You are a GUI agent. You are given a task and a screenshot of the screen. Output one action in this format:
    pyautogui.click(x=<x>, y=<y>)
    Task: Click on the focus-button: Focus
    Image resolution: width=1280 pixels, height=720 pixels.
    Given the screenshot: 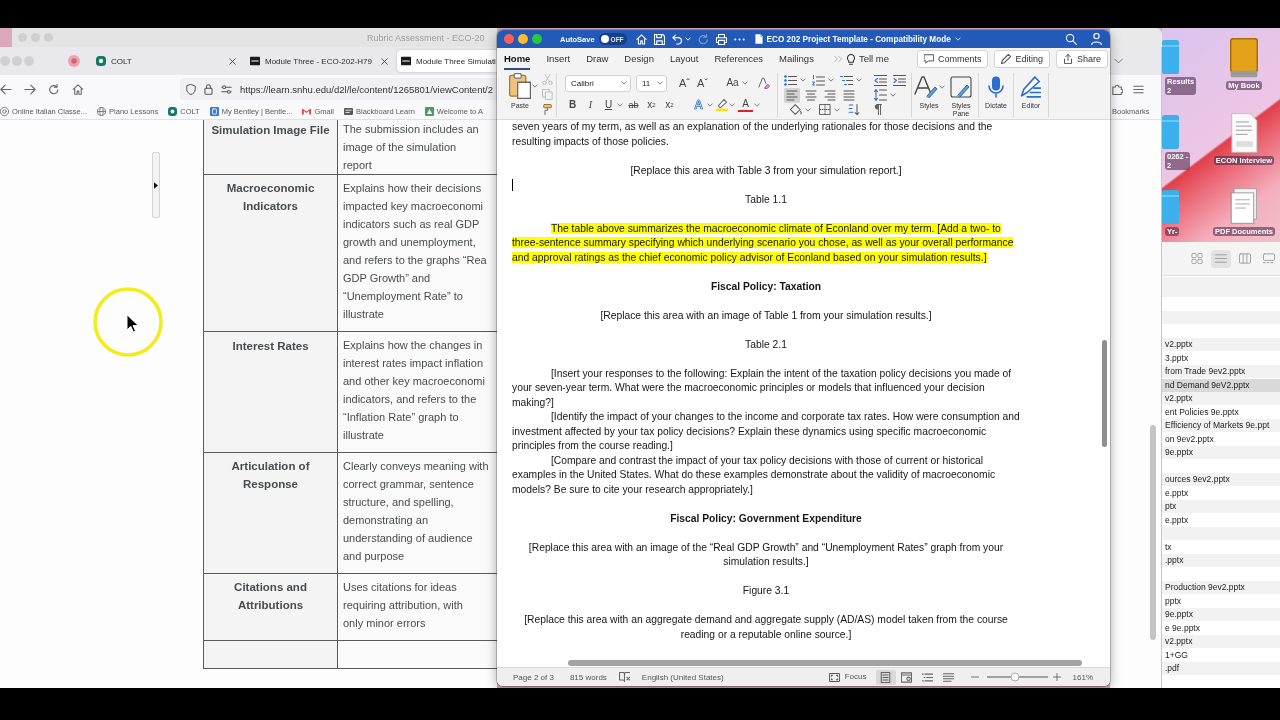 What is the action you would take?
    pyautogui.click(x=847, y=677)
    